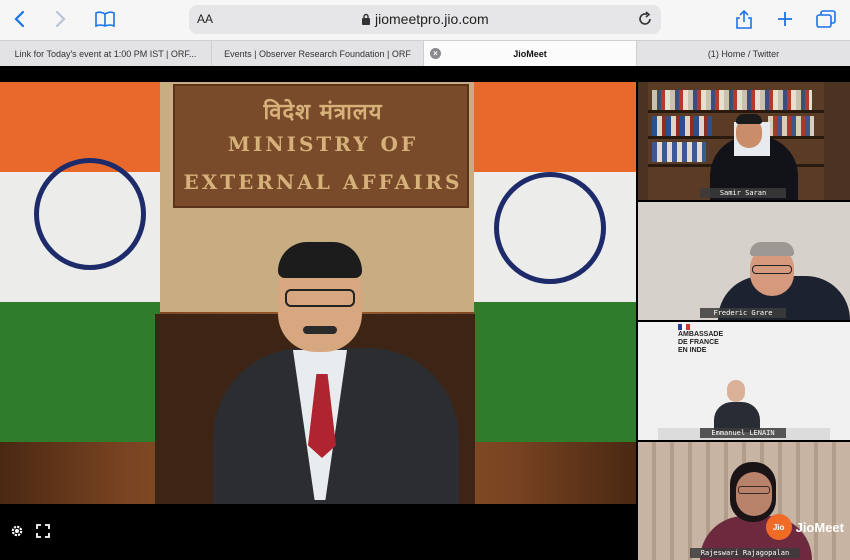  I want to click on participant-name: Frederic Grare, so click(743, 313).